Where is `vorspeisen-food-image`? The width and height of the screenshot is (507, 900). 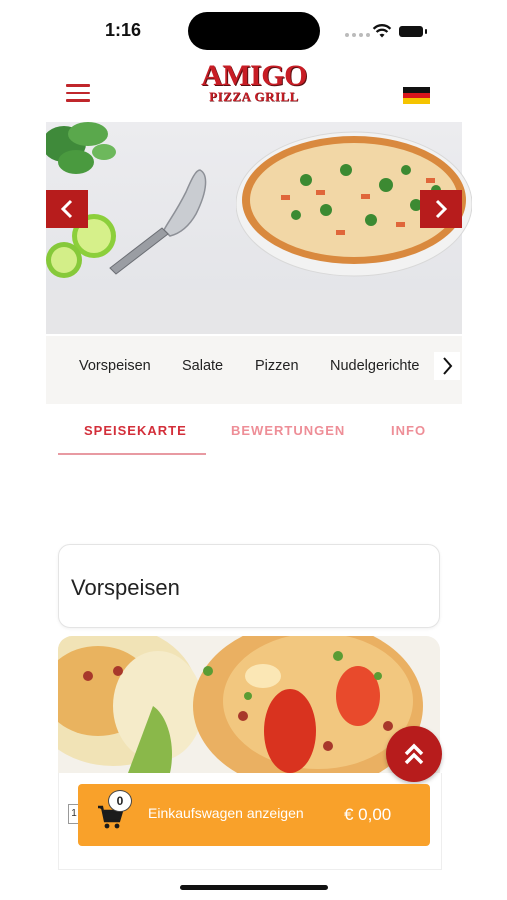
vorspeisen-food-image is located at coordinates (249, 704).